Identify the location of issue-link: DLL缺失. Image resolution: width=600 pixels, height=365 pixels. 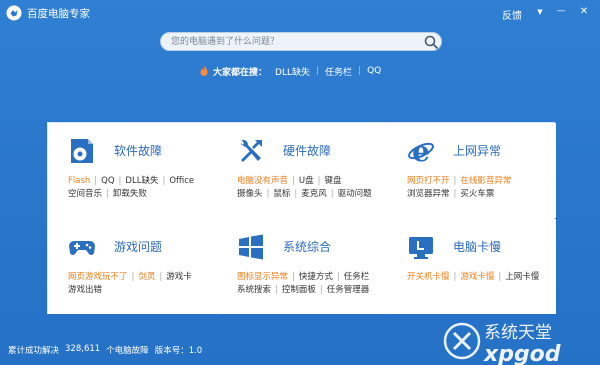
(141, 181).